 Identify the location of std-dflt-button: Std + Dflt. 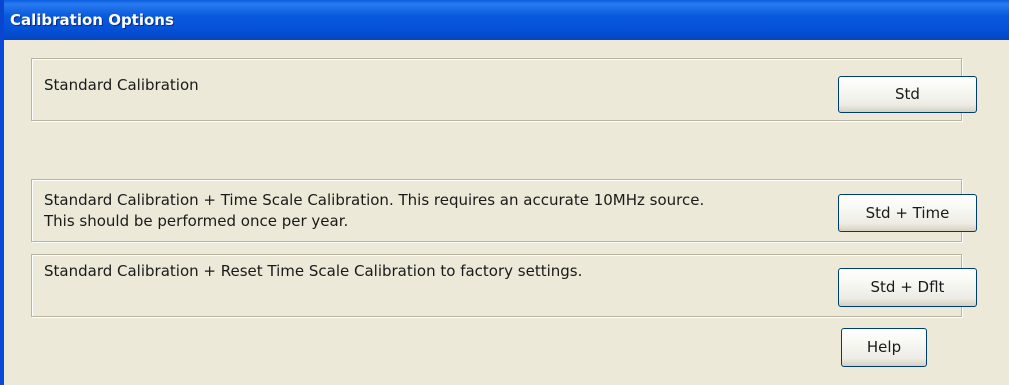
(907, 287).